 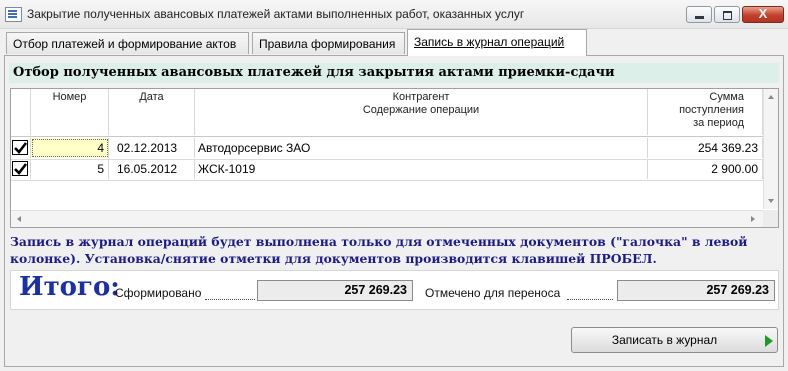 What do you see at coordinates (705, 169) in the screenshot?
I see `cell-sum: 2 900.00` at bounding box center [705, 169].